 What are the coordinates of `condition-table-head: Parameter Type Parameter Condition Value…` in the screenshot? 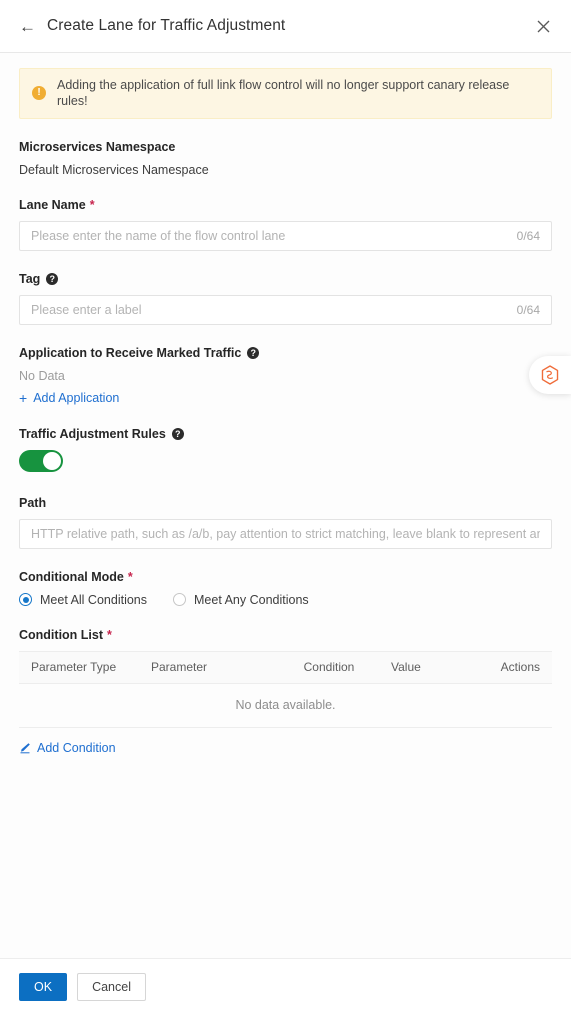 It's located at (285, 667).